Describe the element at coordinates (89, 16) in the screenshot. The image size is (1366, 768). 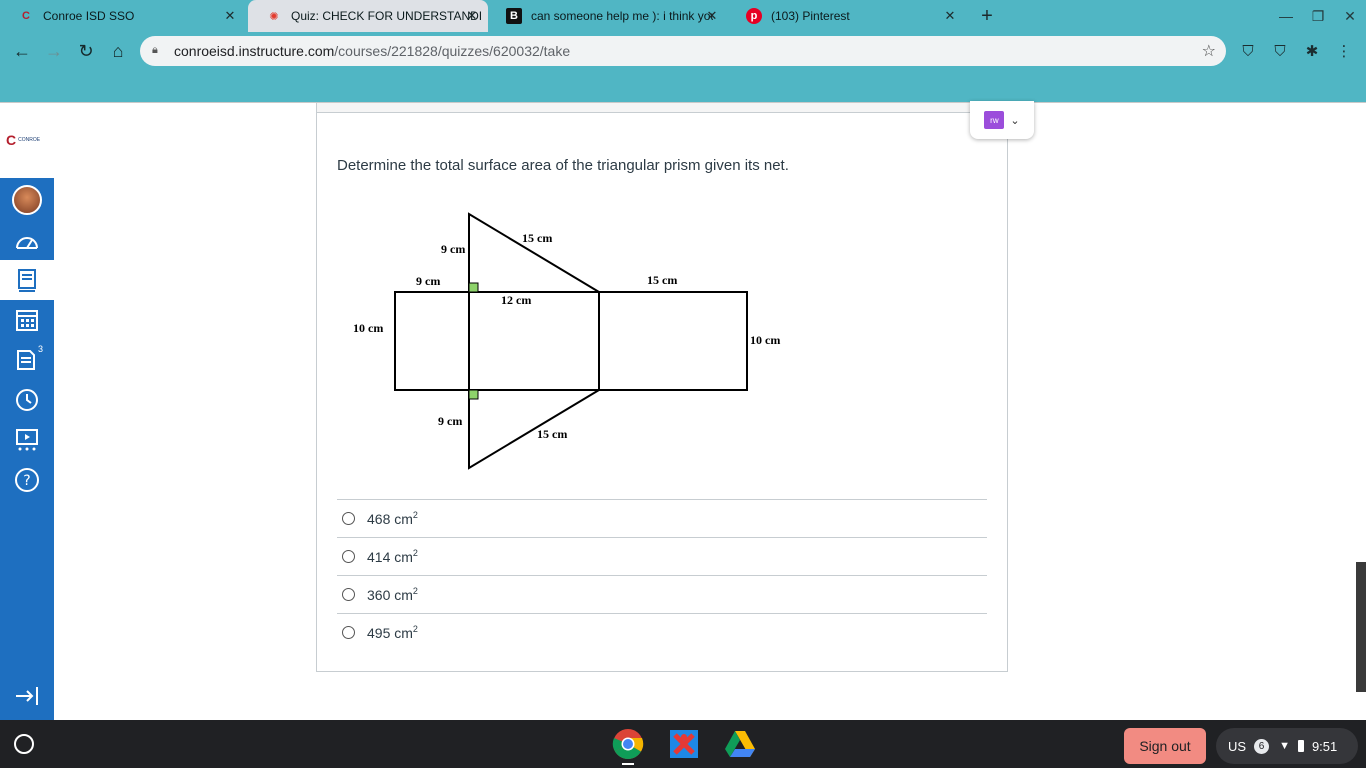
I see `tab-title: Conroe ISD SSO` at that location.